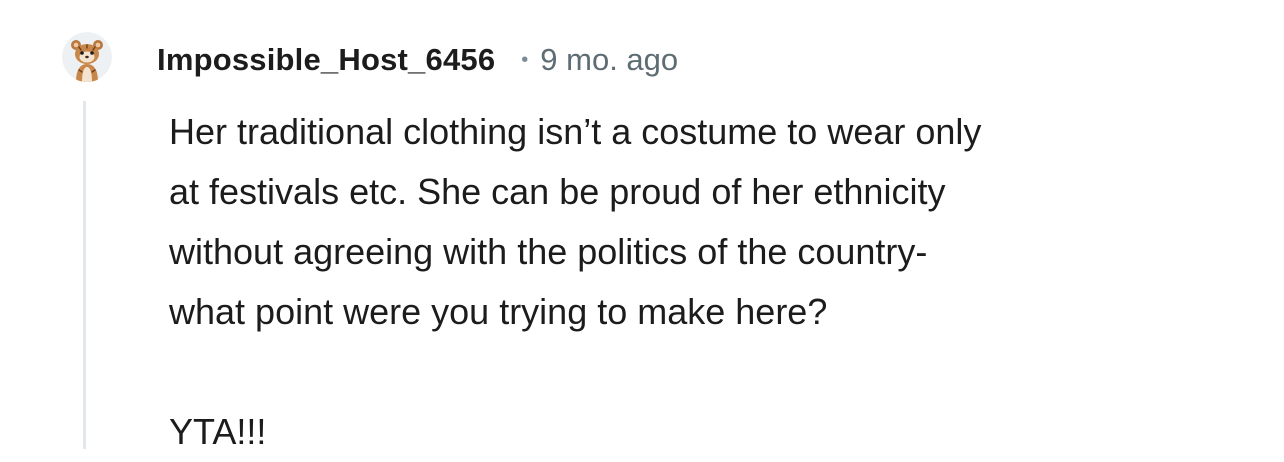  I want to click on user-avatar-icon, so click(87, 57).